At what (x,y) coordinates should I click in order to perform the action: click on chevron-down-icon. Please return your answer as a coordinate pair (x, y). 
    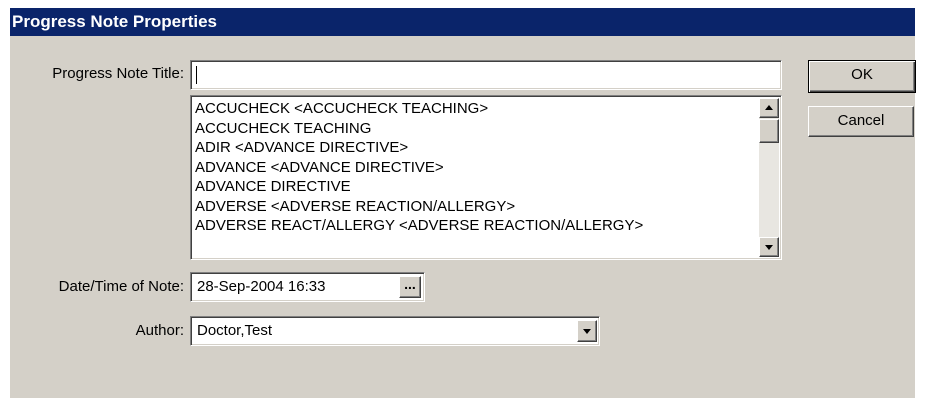
    Looking at the image, I should click on (587, 331).